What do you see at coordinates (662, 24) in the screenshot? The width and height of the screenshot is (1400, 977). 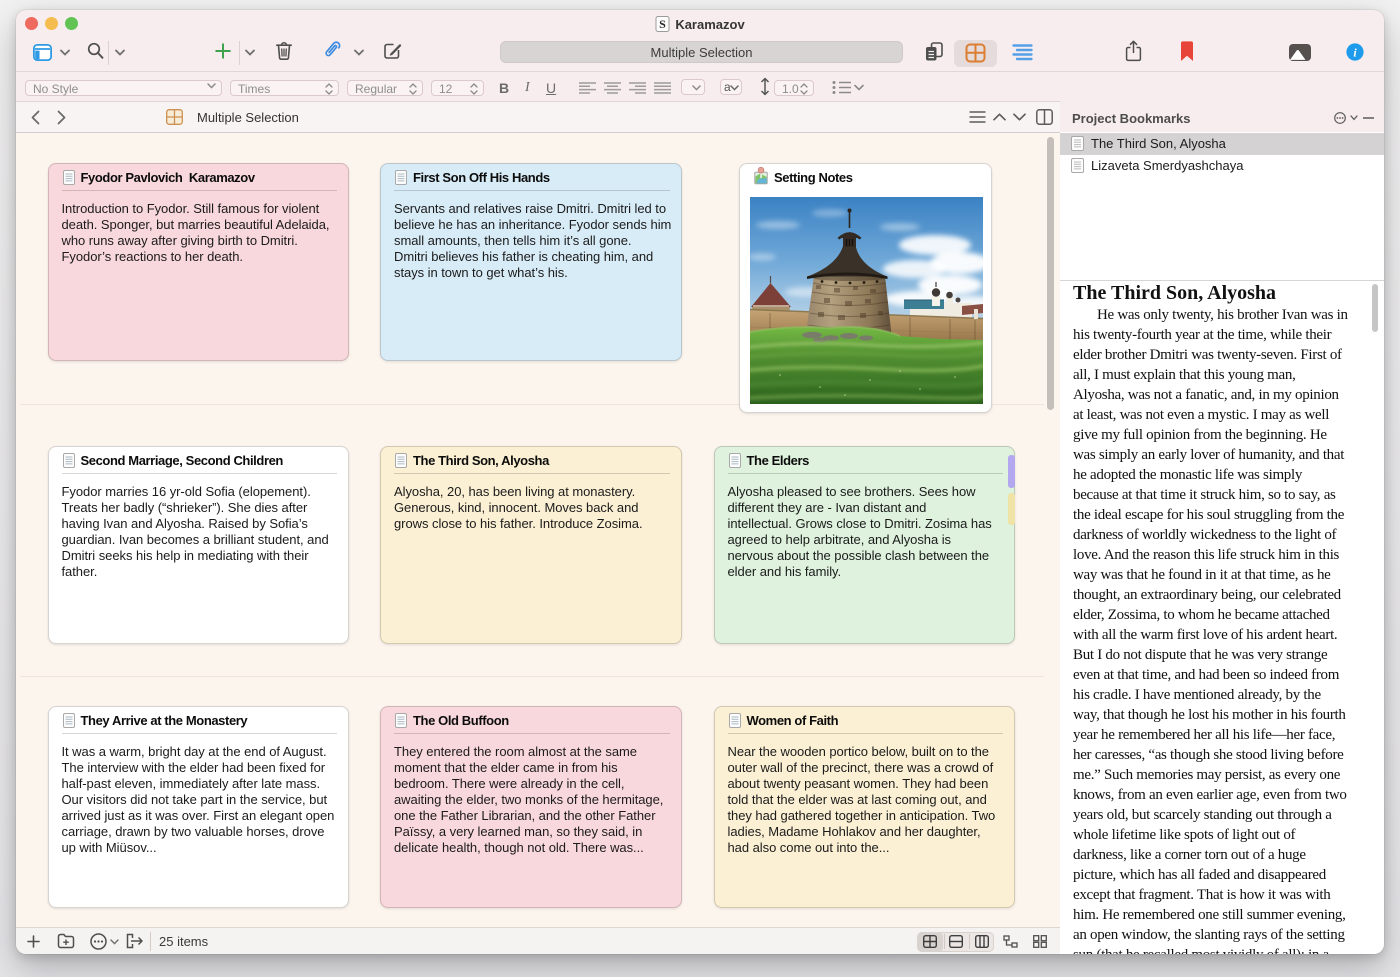 I see `svg-text: S` at bounding box center [662, 24].